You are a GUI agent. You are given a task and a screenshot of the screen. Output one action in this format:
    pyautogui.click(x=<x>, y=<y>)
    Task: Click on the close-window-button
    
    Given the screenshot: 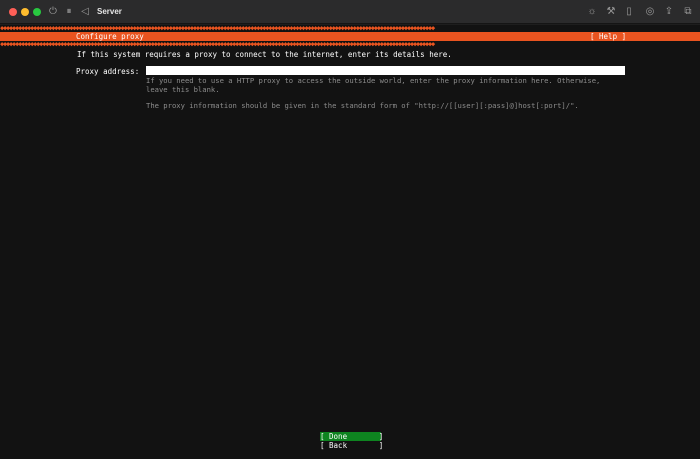 What is the action you would take?
    pyautogui.click(x=13, y=12)
    